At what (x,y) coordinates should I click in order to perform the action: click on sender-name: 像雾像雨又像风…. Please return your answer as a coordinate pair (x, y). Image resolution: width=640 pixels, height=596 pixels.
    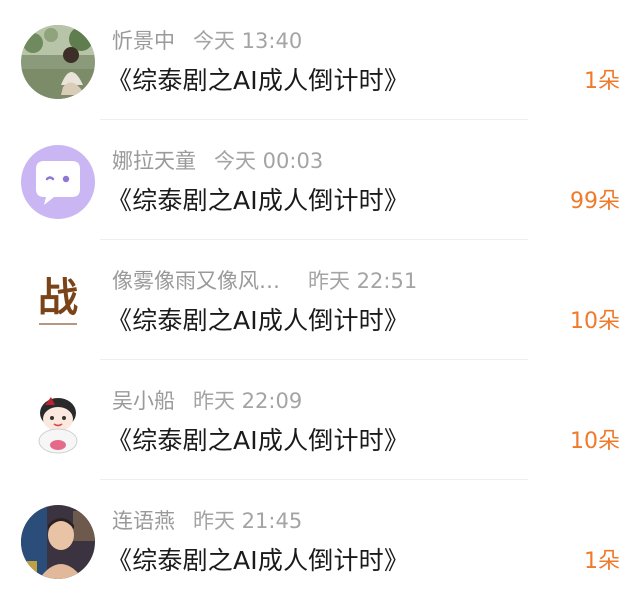
    Looking at the image, I should click on (196, 281).